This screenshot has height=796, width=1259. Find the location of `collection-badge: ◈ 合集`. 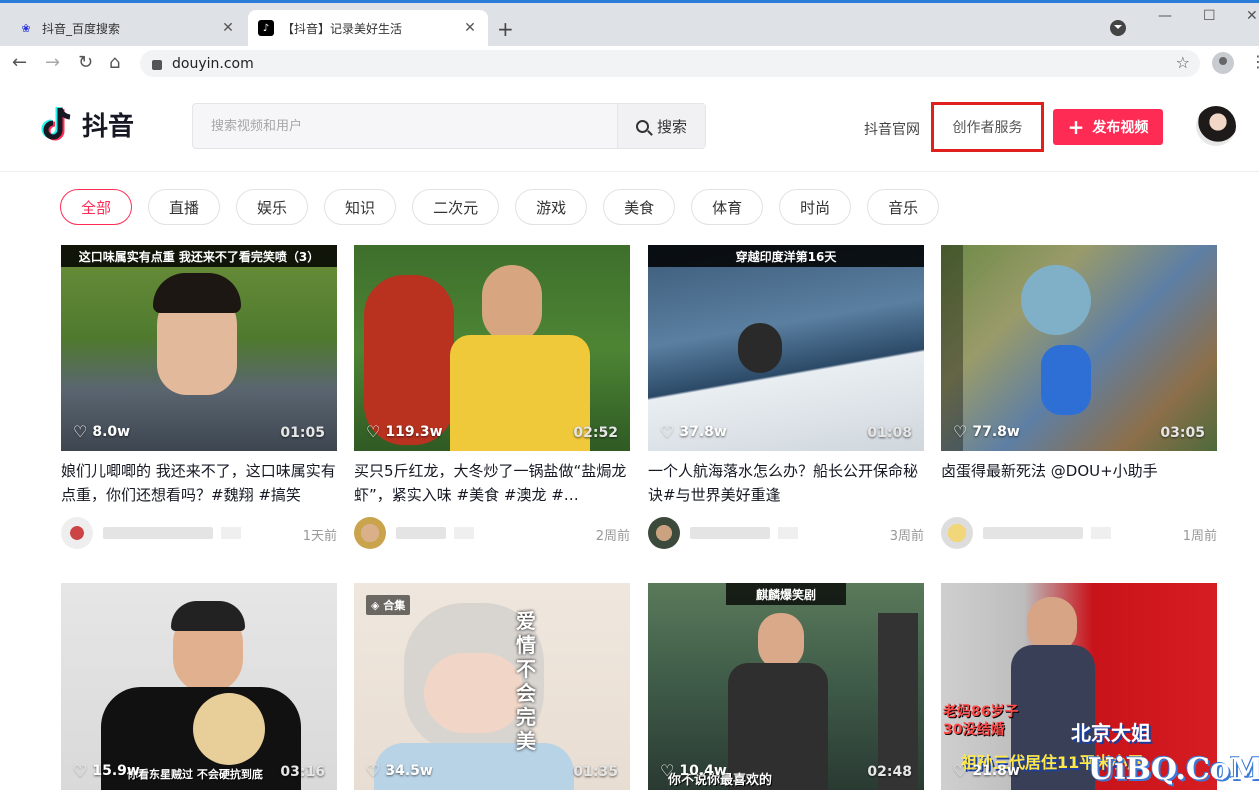

collection-badge: ◈ 合集 is located at coordinates (388, 605).